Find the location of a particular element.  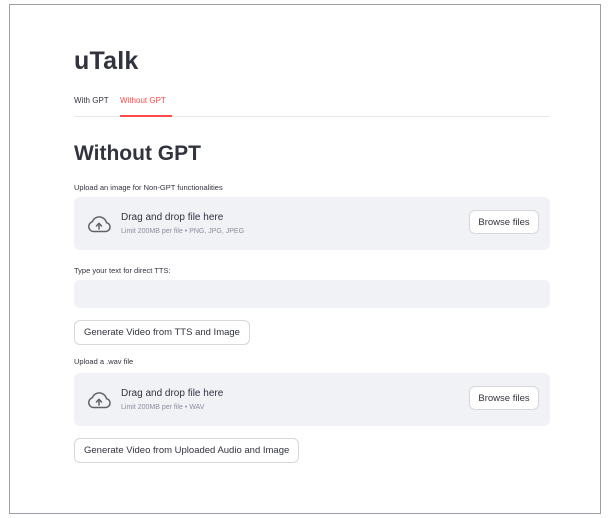

active-tab-indicator is located at coordinates (146, 116).